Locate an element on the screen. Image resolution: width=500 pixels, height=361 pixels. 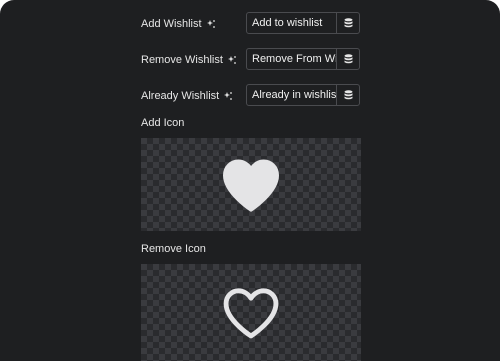
already-wishlist-field is located at coordinates (303, 95).